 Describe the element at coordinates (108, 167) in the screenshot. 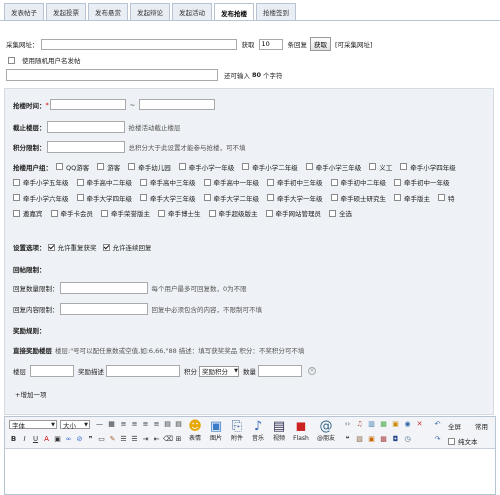

I see `usergroup-option: 游客` at that location.